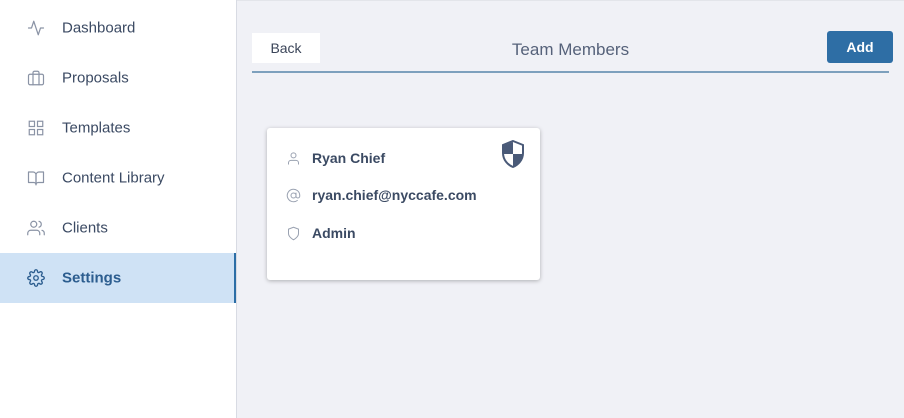 This screenshot has width=904, height=418. I want to click on activity-icon, so click(36, 28).